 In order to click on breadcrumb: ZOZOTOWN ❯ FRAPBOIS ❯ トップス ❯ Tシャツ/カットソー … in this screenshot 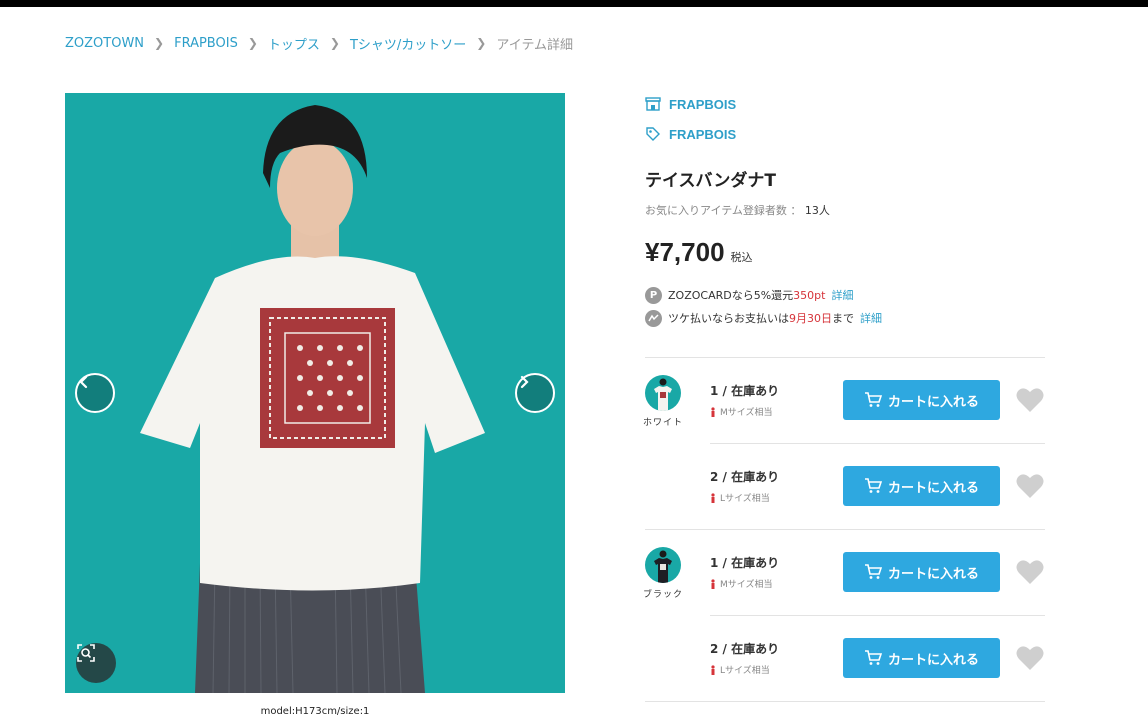, I will do `click(319, 43)`.